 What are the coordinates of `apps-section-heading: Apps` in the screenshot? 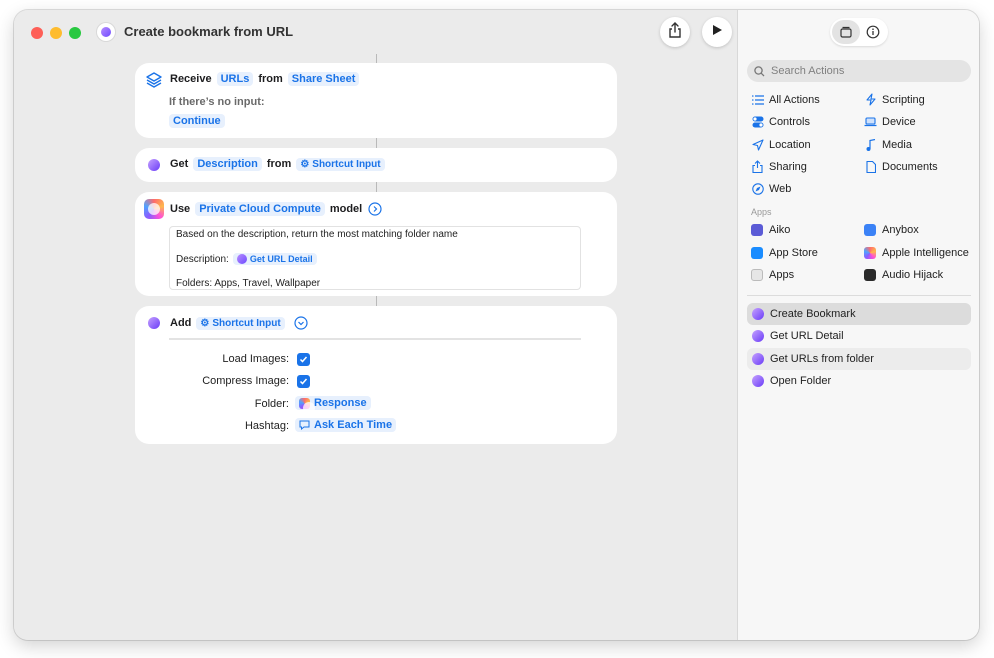 It's located at (761, 212).